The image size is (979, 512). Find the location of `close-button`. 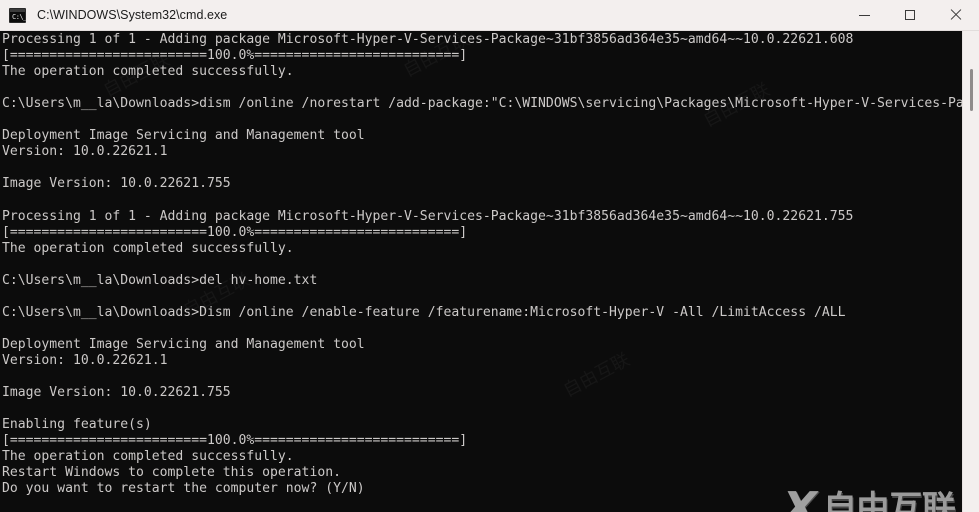

close-button is located at coordinates (956, 15).